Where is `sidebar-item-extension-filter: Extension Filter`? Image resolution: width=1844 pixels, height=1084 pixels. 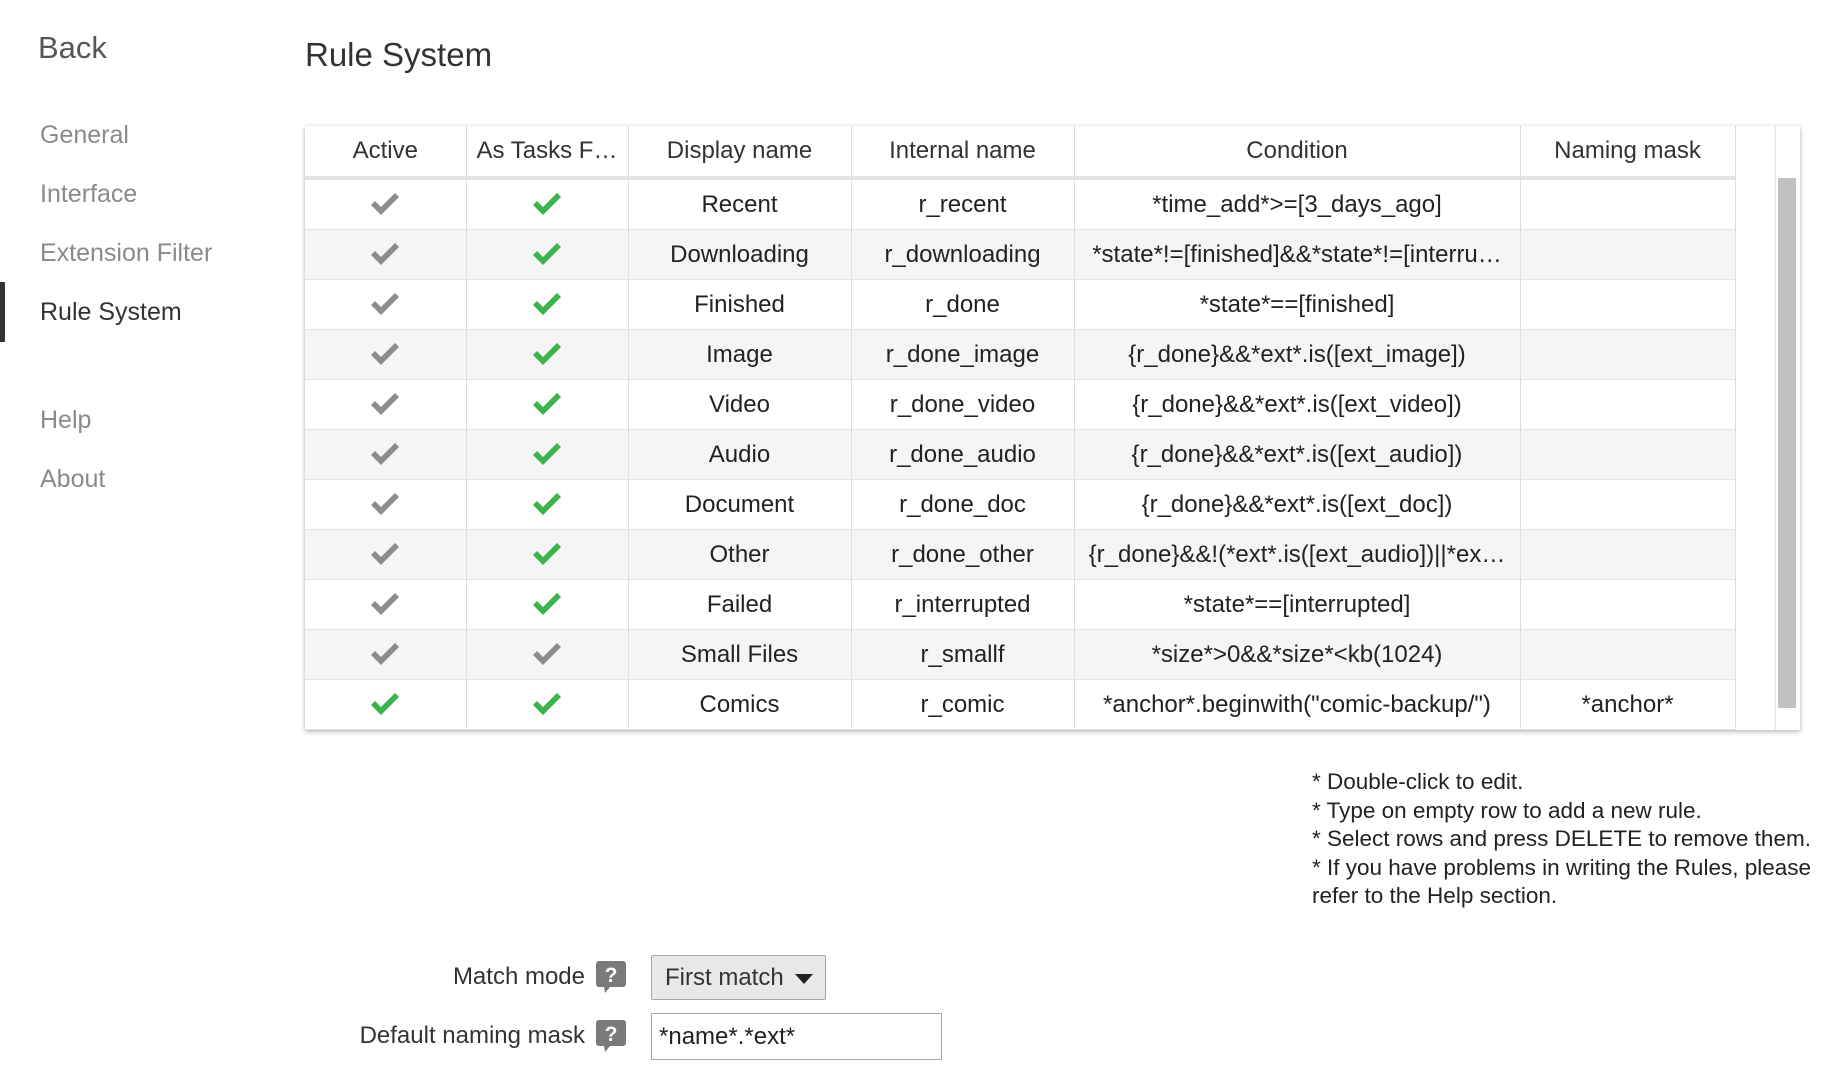
sidebar-item-extension-filter: Extension Filter is located at coordinates (126, 253).